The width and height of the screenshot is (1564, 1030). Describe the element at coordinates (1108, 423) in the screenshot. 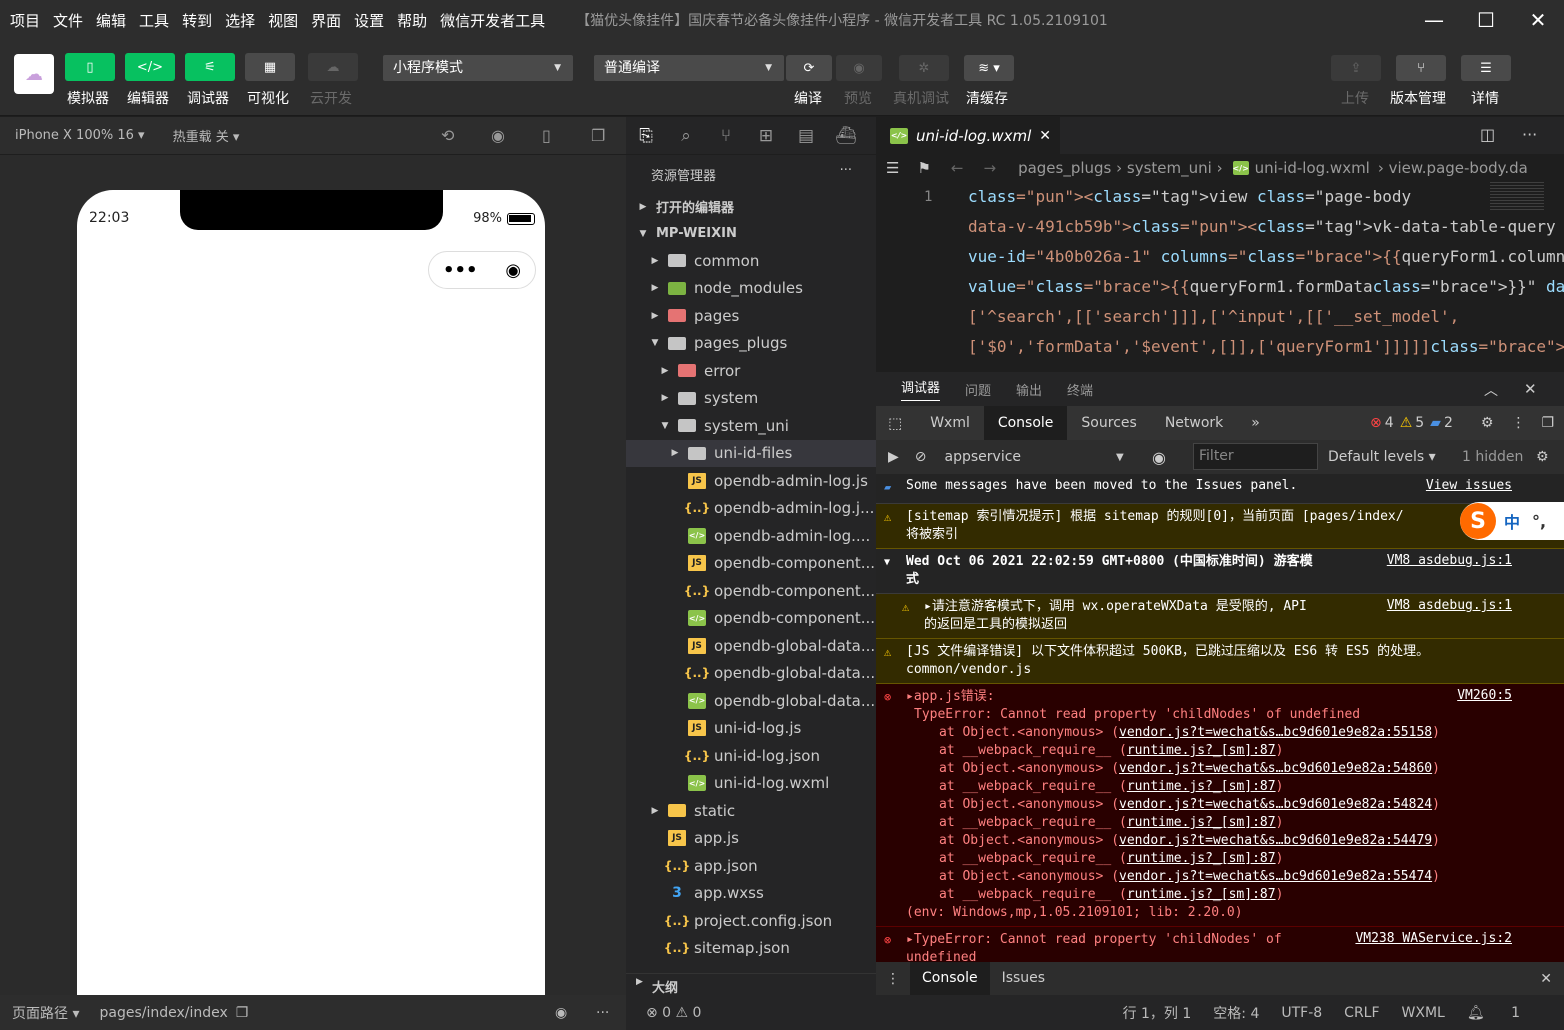

I see `devtools-tab: Sources` at that location.